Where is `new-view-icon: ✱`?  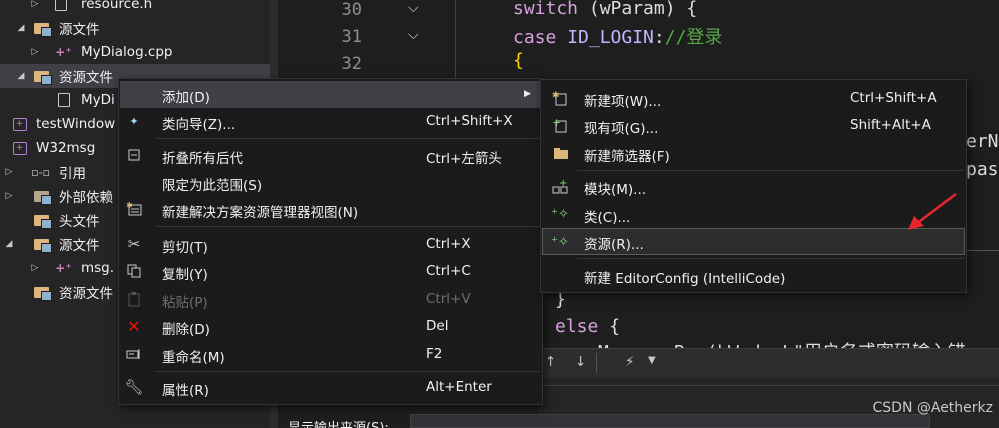 new-view-icon: ✱ is located at coordinates (134, 209).